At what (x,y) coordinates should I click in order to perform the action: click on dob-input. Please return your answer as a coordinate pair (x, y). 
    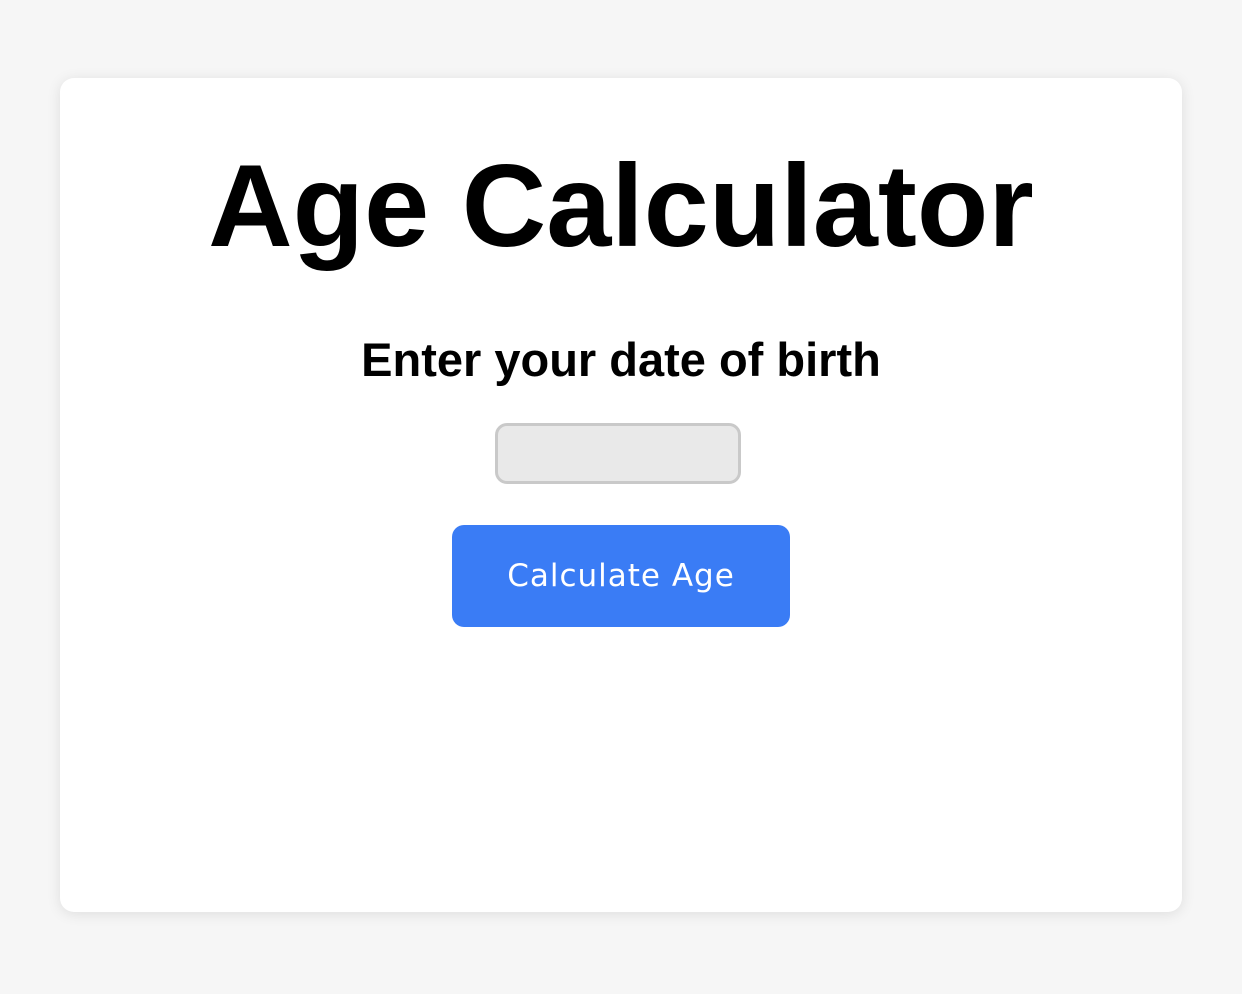
    Looking at the image, I should click on (618, 453).